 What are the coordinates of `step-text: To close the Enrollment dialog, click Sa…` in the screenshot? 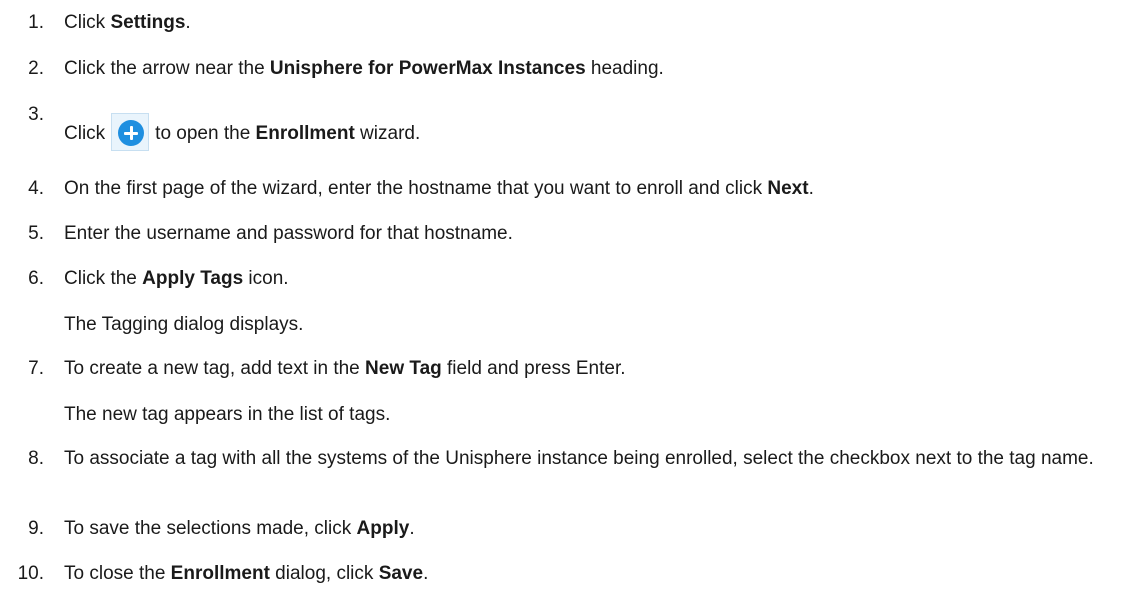 It's located at (246, 573).